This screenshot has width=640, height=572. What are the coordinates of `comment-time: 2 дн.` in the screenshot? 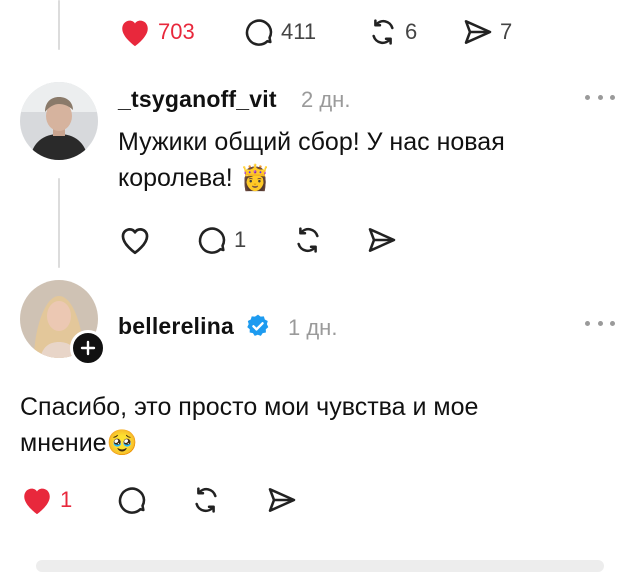 It's located at (326, 99).